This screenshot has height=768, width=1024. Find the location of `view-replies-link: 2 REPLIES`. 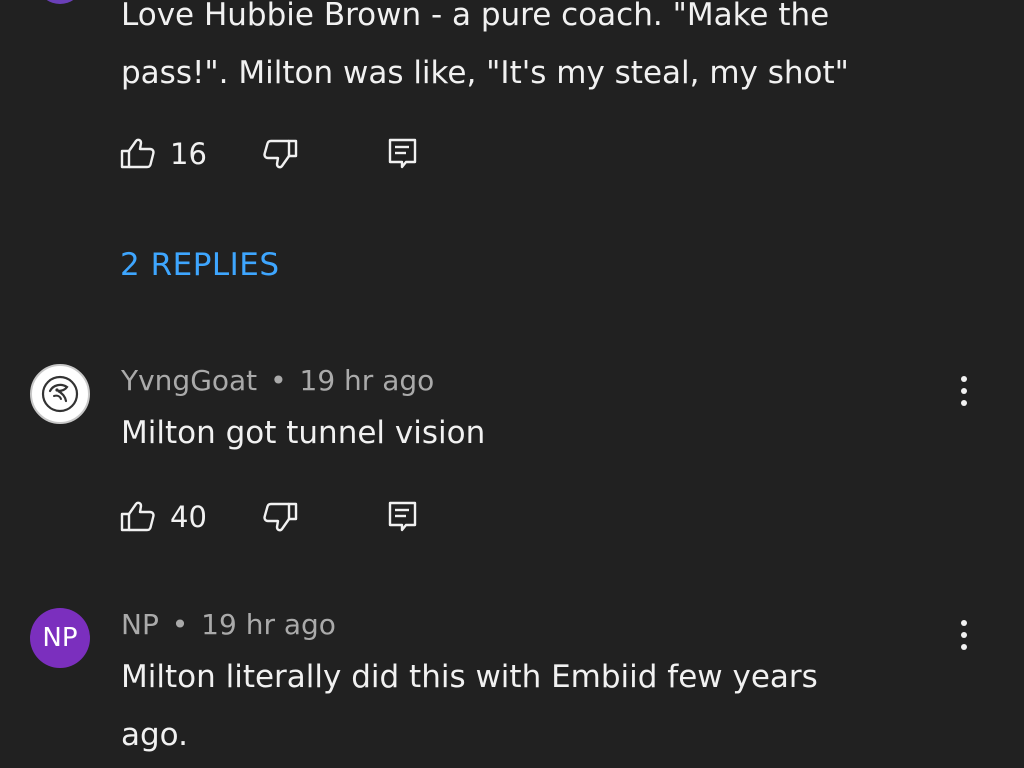

view-replies-link: 2 REPLIES is located at coordinates (200, 265).